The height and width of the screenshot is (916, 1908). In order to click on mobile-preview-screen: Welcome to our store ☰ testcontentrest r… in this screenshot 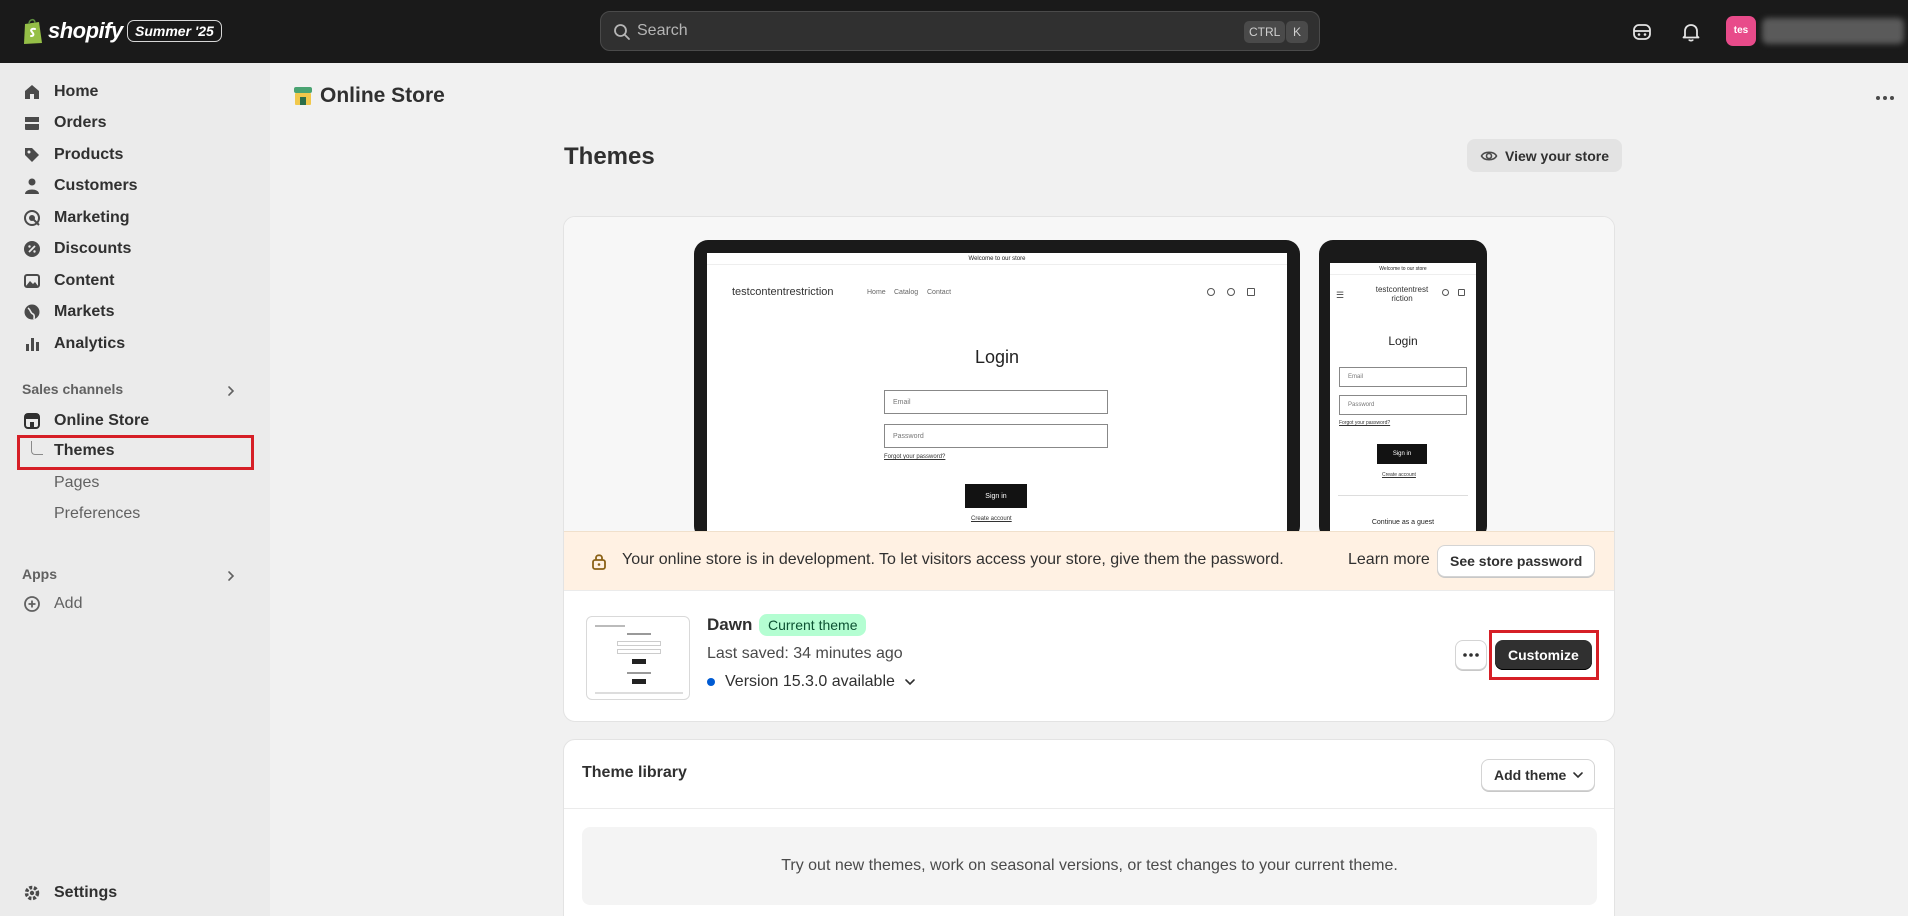, I will do `click(1403, 397)`.